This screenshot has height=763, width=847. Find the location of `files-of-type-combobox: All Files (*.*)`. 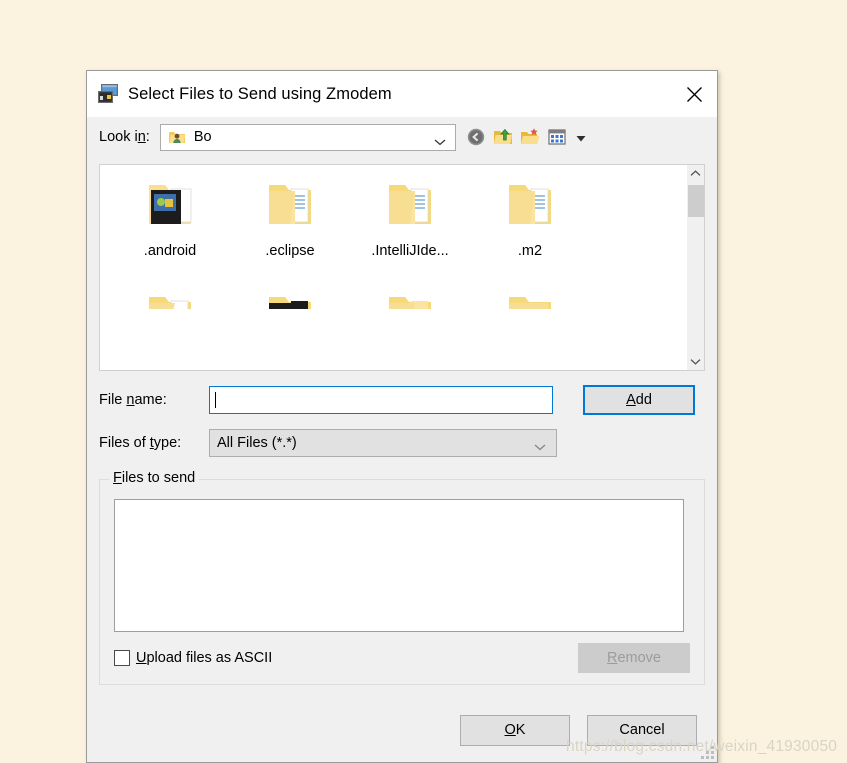

files-of-type-combobox: All Files (*.*) is located at coordinates (383, 443).